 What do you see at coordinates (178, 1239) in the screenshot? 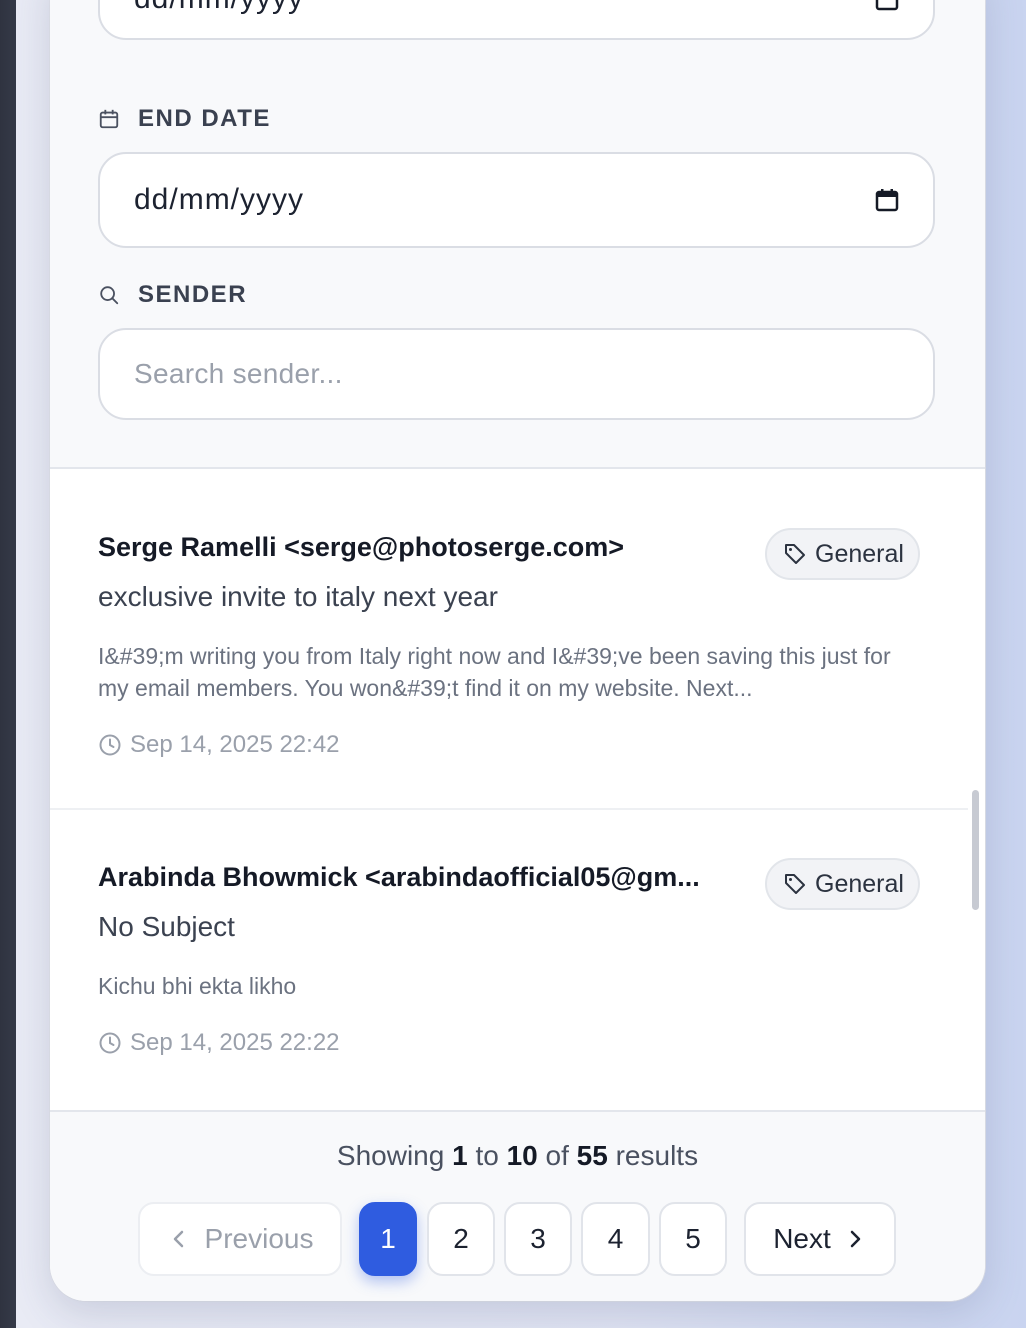
I see `chevron-left-icon` at bounding box center [178, 1239].